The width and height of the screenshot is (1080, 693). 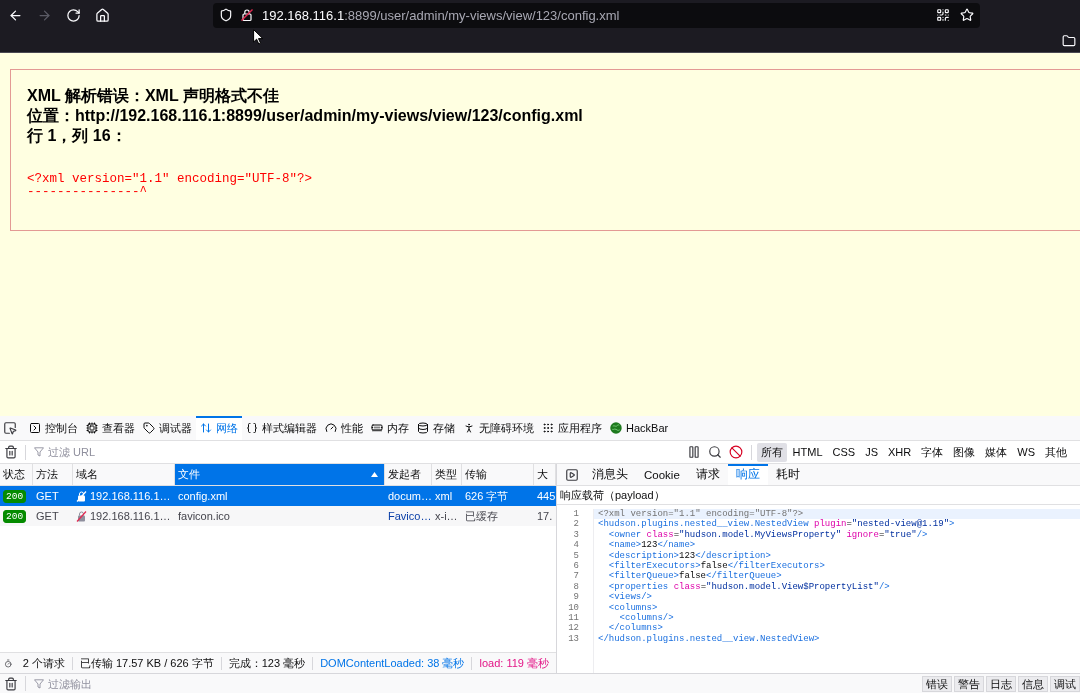 I want to click on table-cell-text: 17., so click(x=545, y=516).